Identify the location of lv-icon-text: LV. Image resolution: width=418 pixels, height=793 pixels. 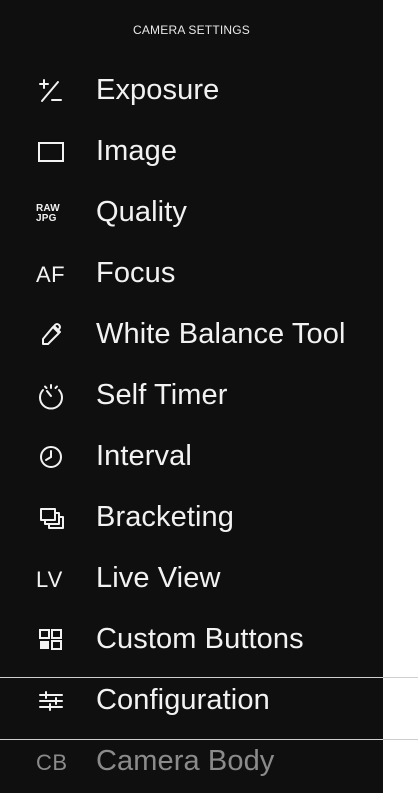
(50, 579).